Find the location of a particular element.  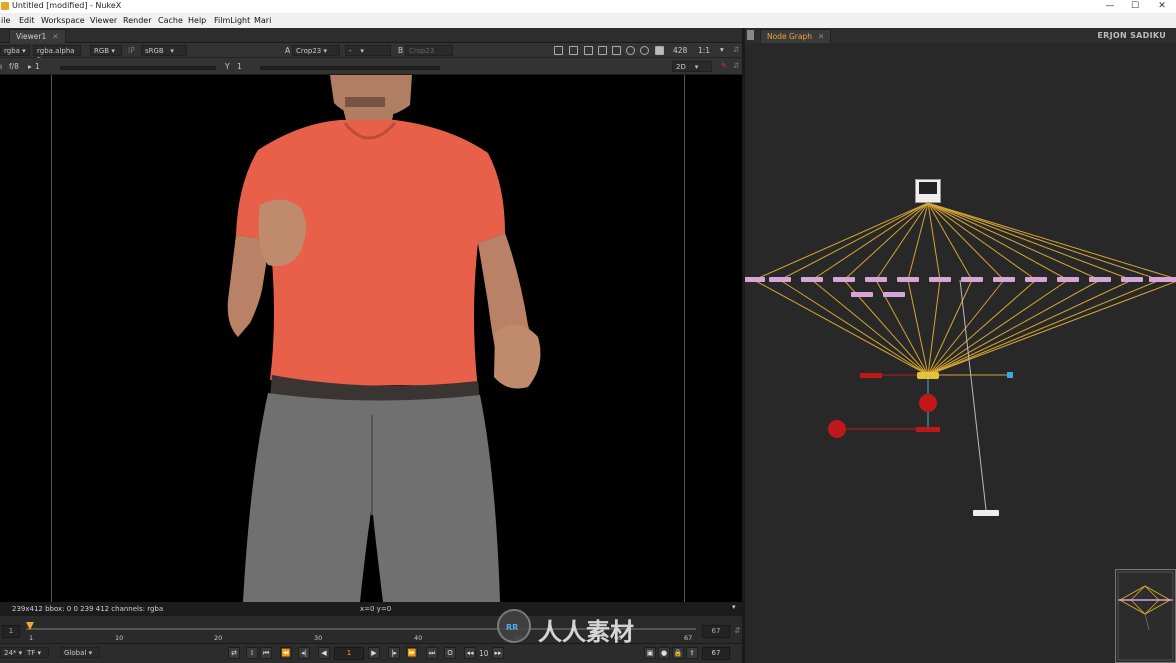

node-graph-minimap is located at coordinates (1145, 616).